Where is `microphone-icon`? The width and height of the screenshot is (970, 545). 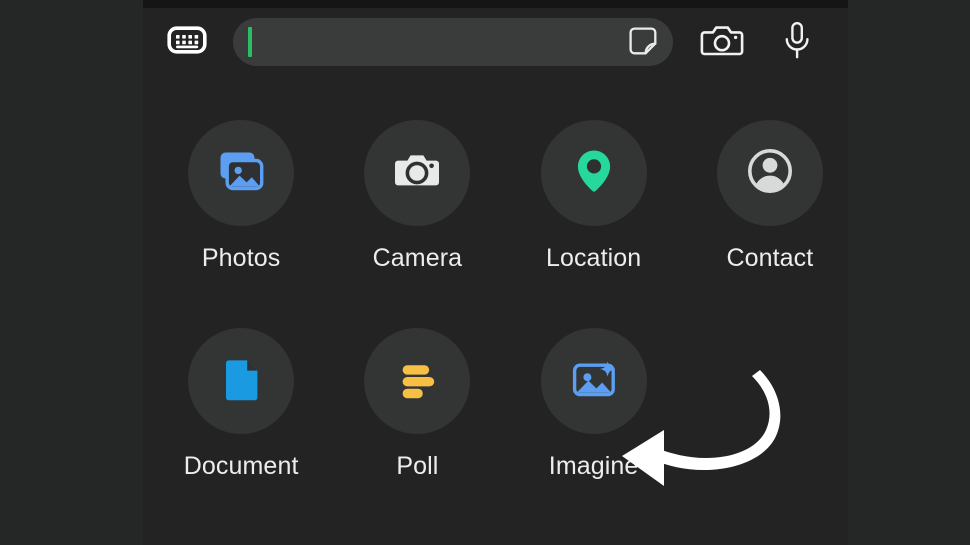
microphone-icon is located at coordinates (797, 43).